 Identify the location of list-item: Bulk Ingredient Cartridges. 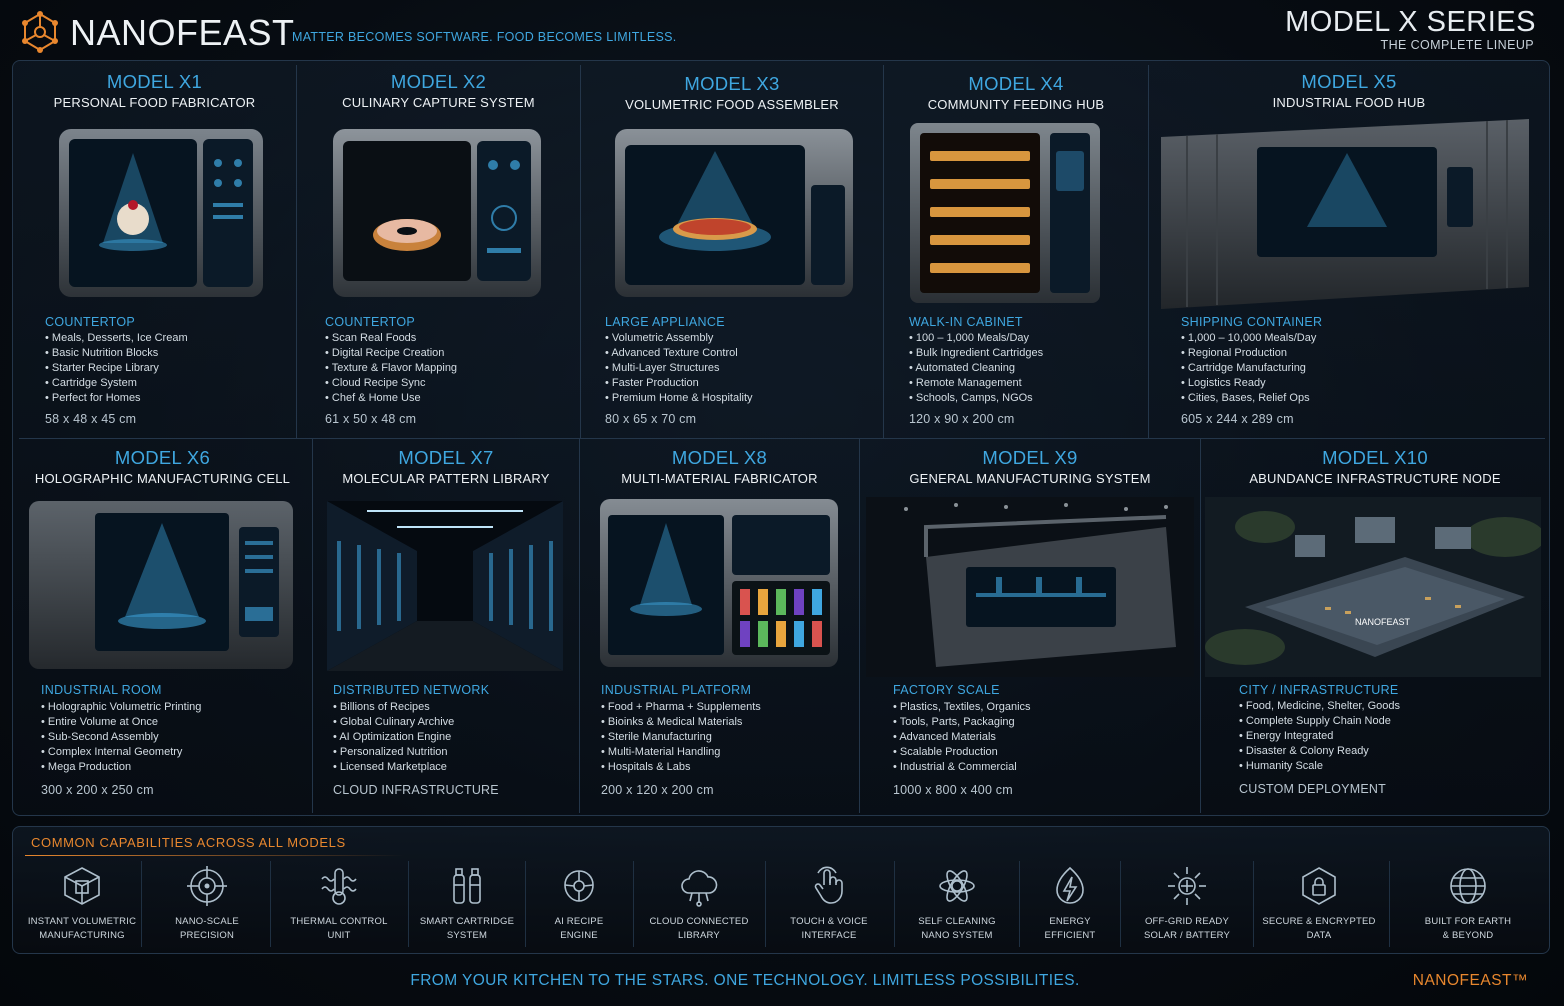
(976, 353).